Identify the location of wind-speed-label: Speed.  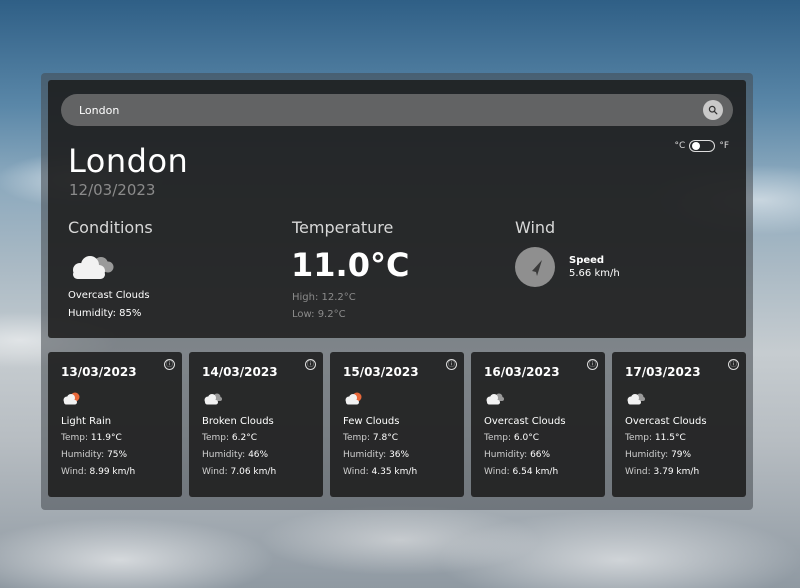
(587, 260).